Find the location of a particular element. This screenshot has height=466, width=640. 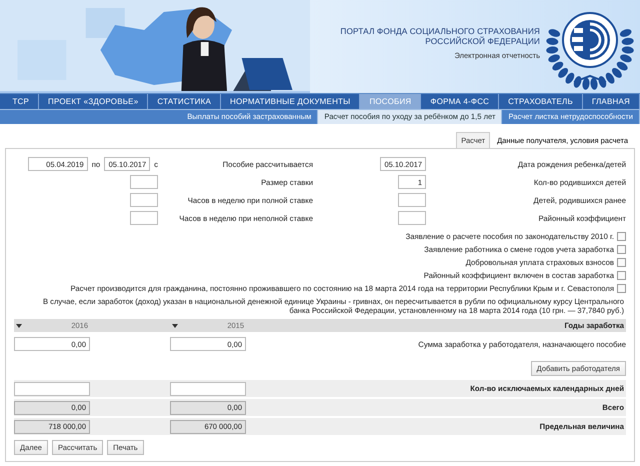

portal-title: ПОРТАЛ ФОНДА СОЦИАЛЬНОГО СТРАХОВАНИЯ is located at coordinates (440, 31).